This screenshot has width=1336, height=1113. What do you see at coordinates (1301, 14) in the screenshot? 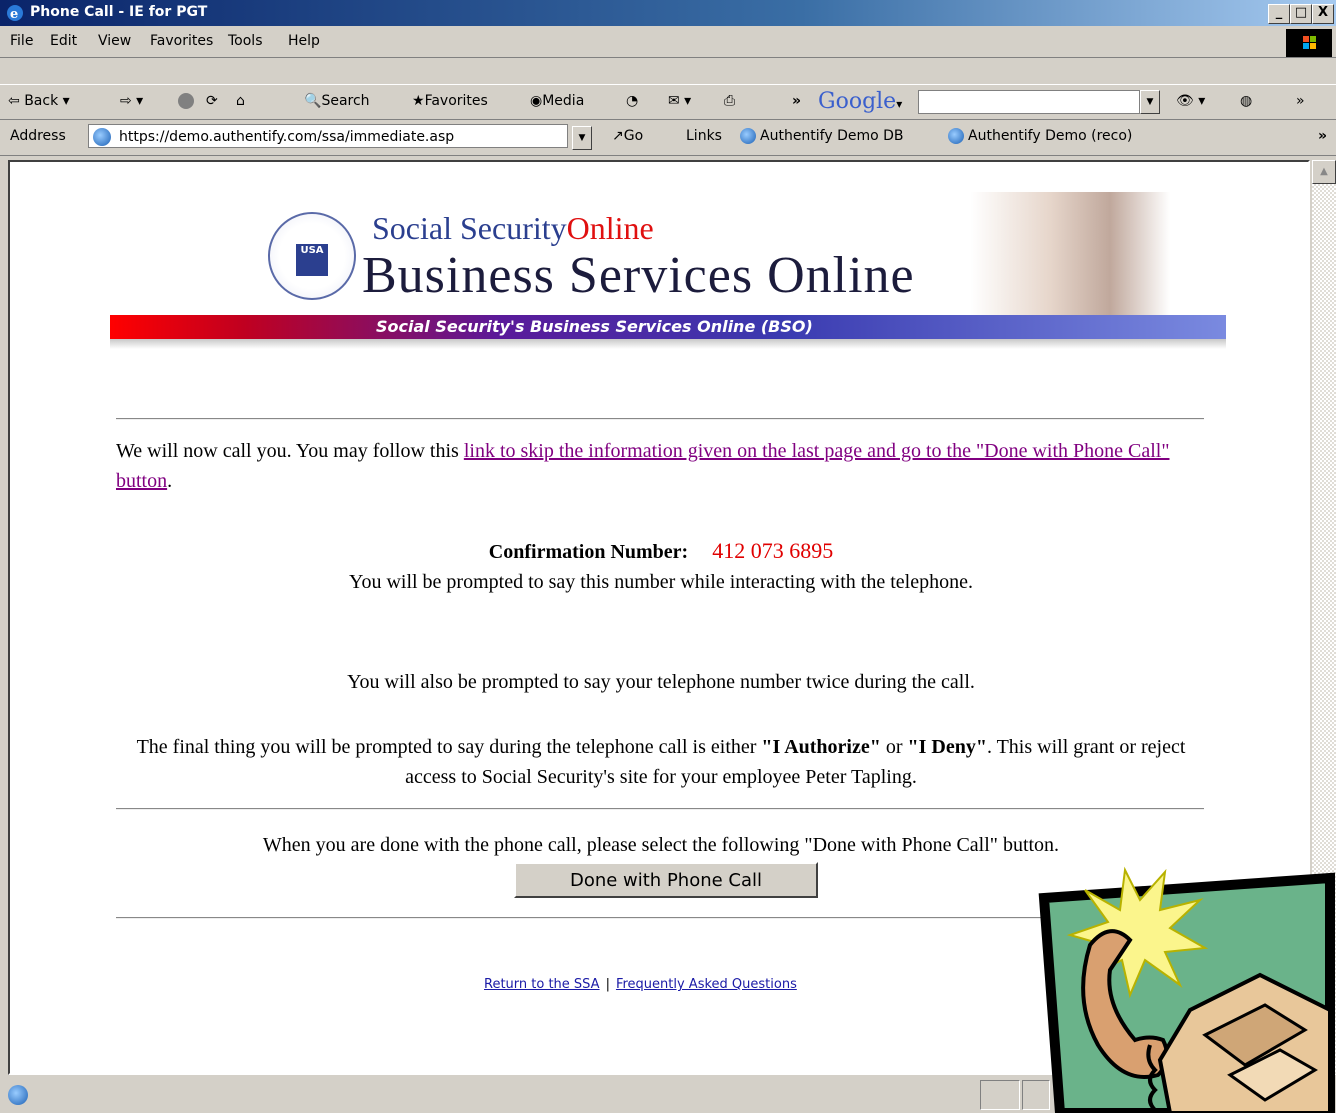
I see `maximize-button: □` at bounding box center [1301, 14].